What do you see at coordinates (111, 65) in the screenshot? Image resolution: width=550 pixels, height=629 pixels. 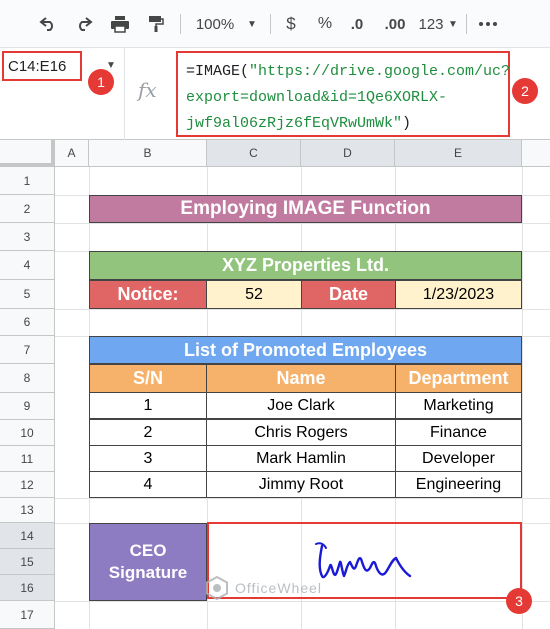 I see `name-box-dropdown-icon: ▼` at bounding box center [111, 65].